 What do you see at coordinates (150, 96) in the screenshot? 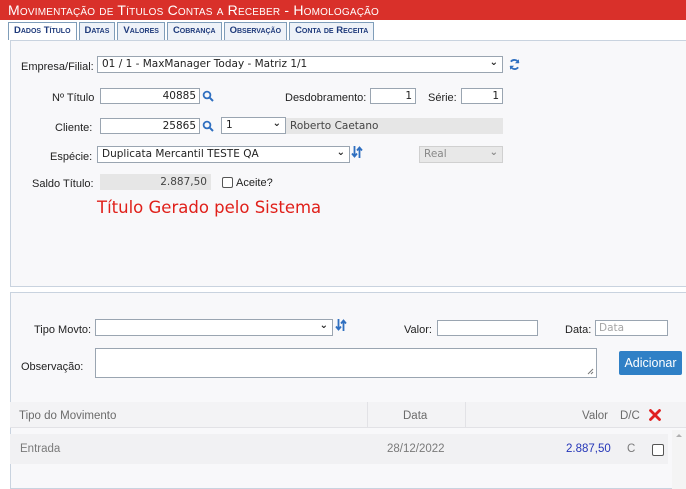
I see `numero-titulo-input: 40885` at bounding box center [150, 96].